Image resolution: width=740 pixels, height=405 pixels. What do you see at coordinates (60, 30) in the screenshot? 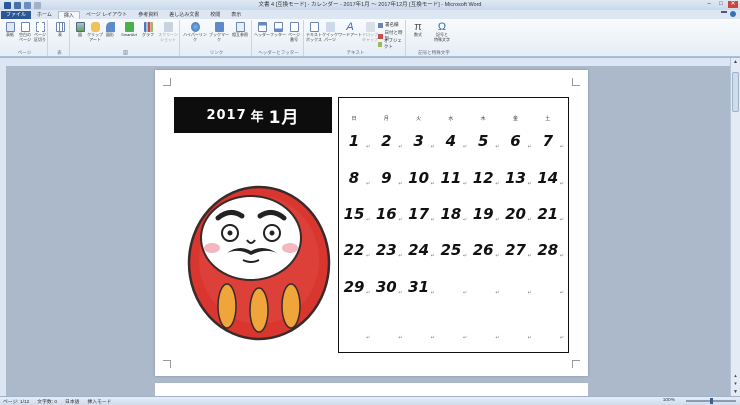
I see `table-button: 表` at bounding box center [60, 30].